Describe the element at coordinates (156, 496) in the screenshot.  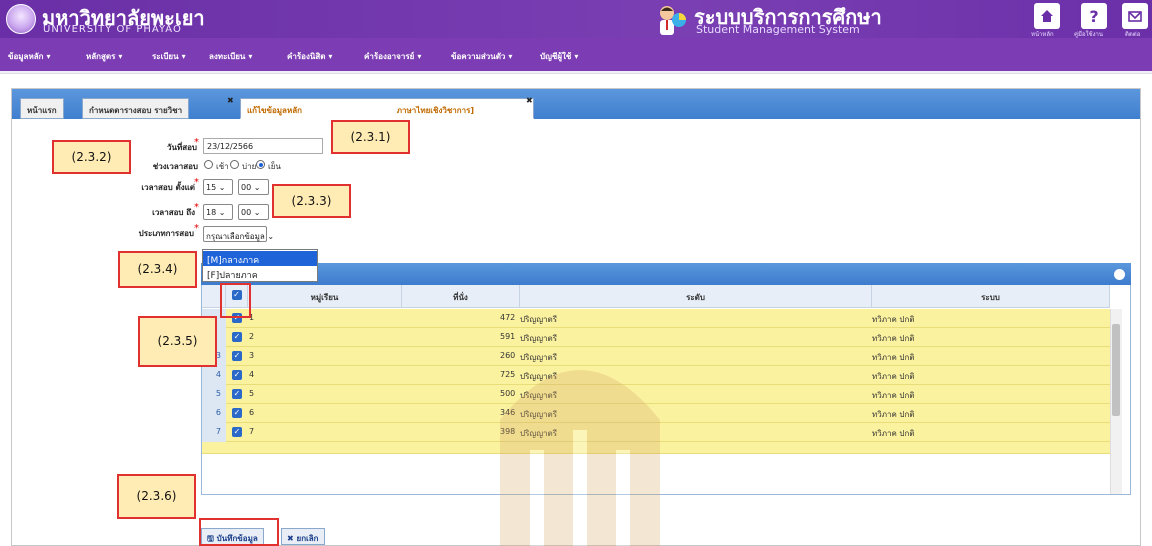
I see `annotation-2-3-6: (2.3.6)` at that location.